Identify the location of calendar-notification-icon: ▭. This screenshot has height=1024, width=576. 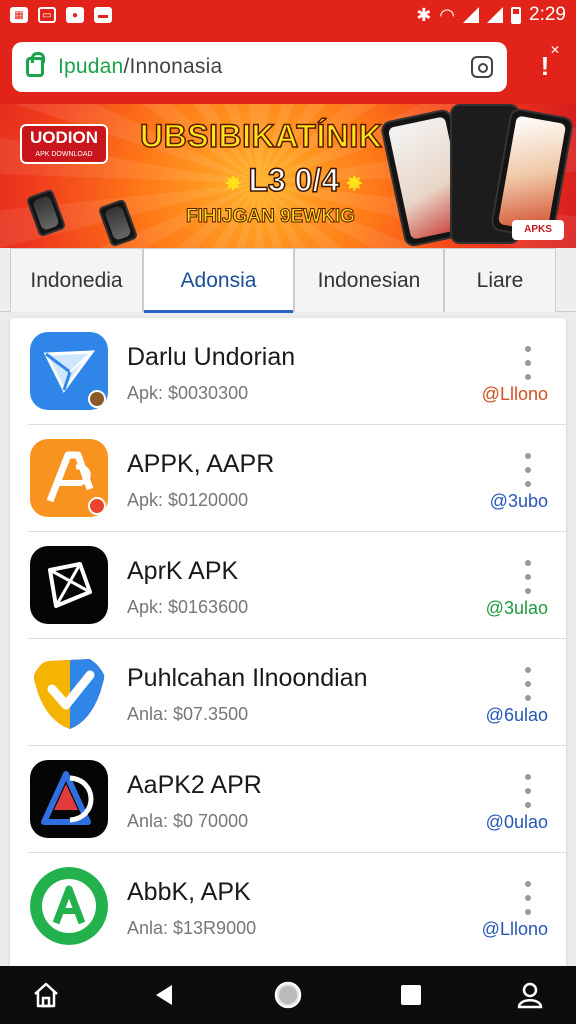
(47, 15).